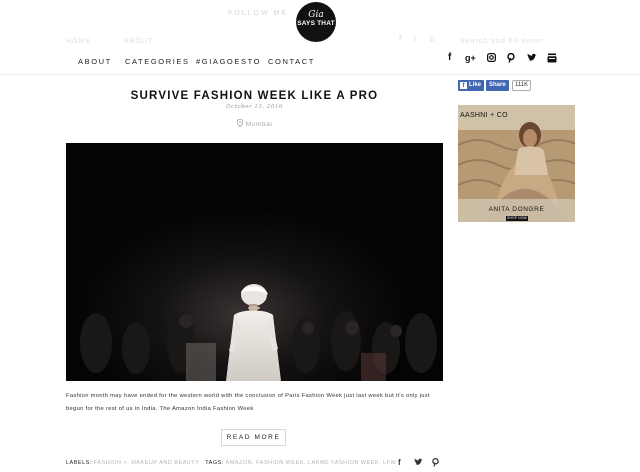 The height and width of the screenshot is (472, 640). Describe the element at coordinates (291, 61) in the screenshot. I see `nav-item-contact: CONTACT` at that location.